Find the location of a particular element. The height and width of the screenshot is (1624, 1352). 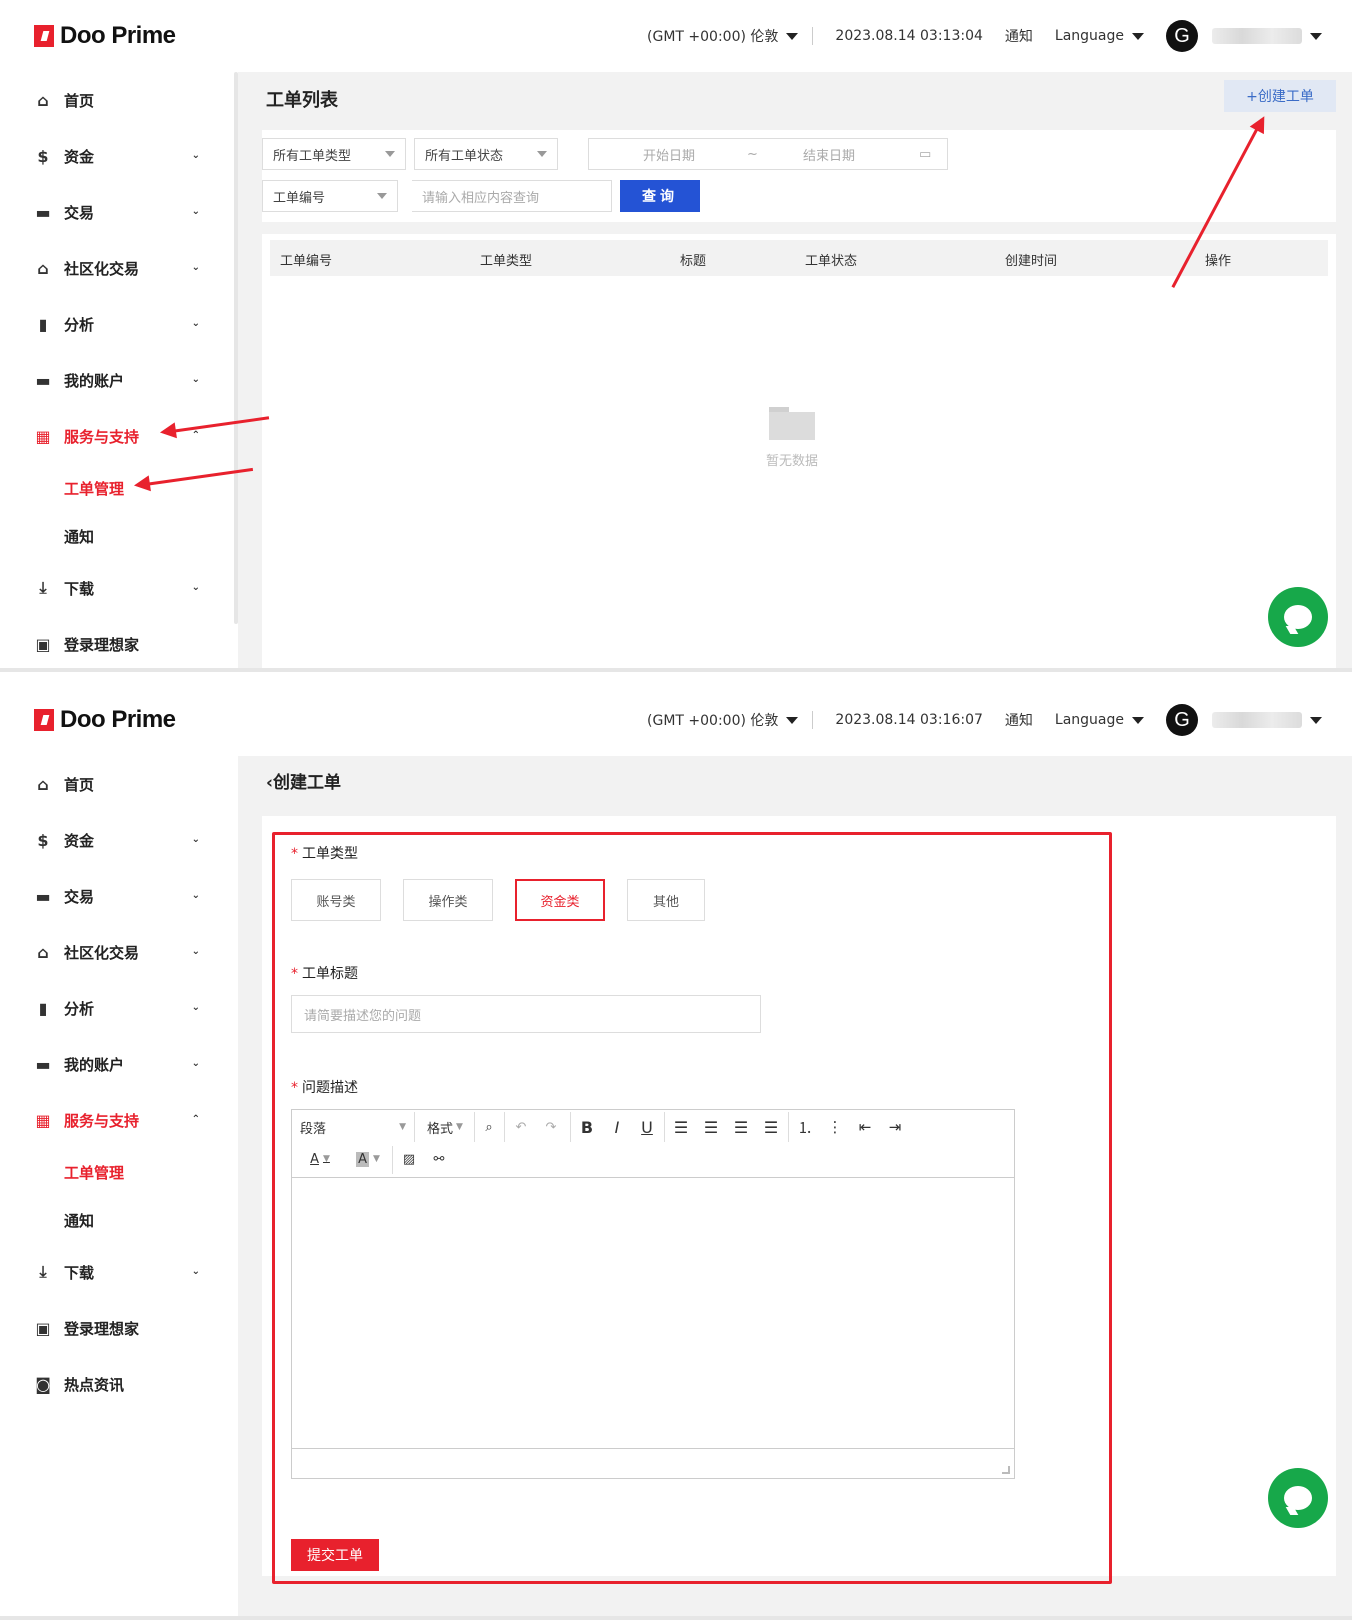

card-icon: ▬ is located at coordinates (43, 896).